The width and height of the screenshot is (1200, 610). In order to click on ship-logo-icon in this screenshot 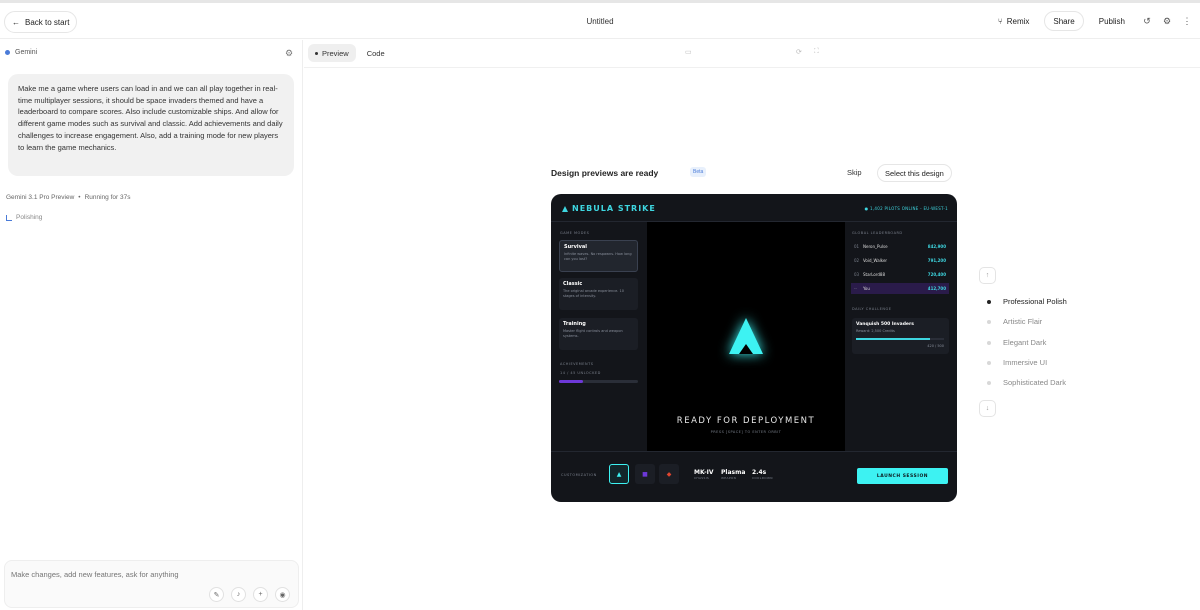, I will do `click(565, 208)`.